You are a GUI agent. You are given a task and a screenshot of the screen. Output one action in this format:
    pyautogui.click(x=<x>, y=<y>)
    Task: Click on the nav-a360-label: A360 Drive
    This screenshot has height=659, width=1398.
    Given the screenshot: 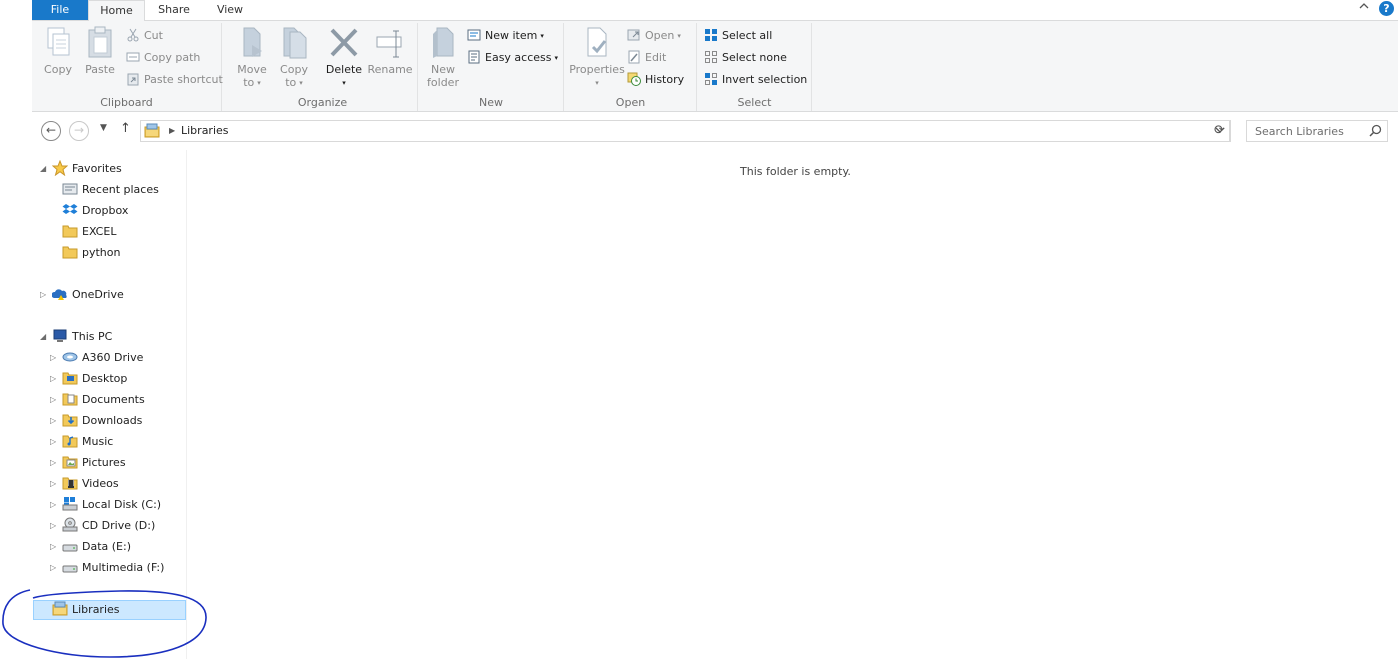 What is the action you would take?
    pyautogui.click(x=113, y=357)
    